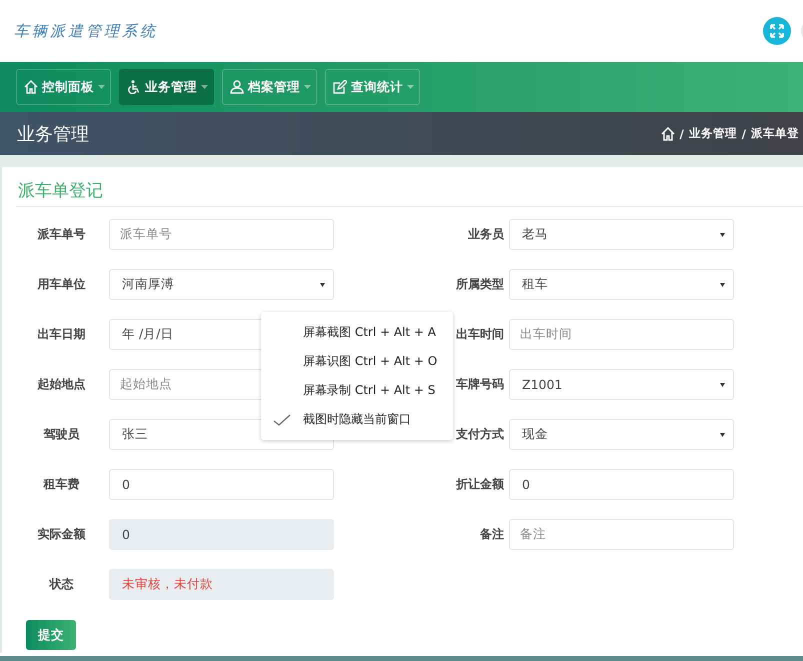 The image size is (803, 661). I want to click on field-label: 派车单号, so click(62, 234).